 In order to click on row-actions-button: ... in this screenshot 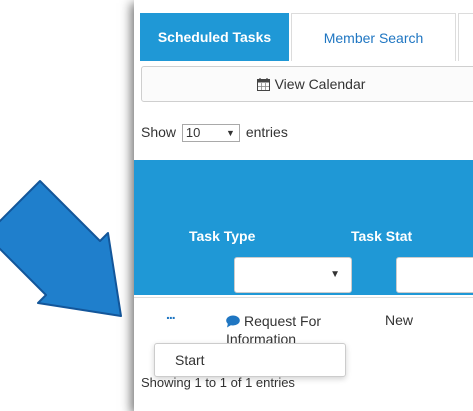, I will do `click(171, 314)`.